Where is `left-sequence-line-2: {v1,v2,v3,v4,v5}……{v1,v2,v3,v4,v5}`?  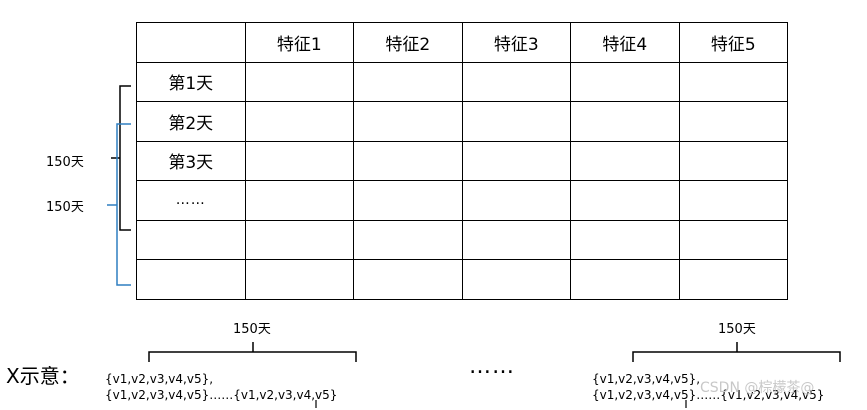 left-sequence-line-2: {v1,v2,v3,v4,v5}……{v1,v2,v3,v4,v5} is located at coordinates (221, 395).